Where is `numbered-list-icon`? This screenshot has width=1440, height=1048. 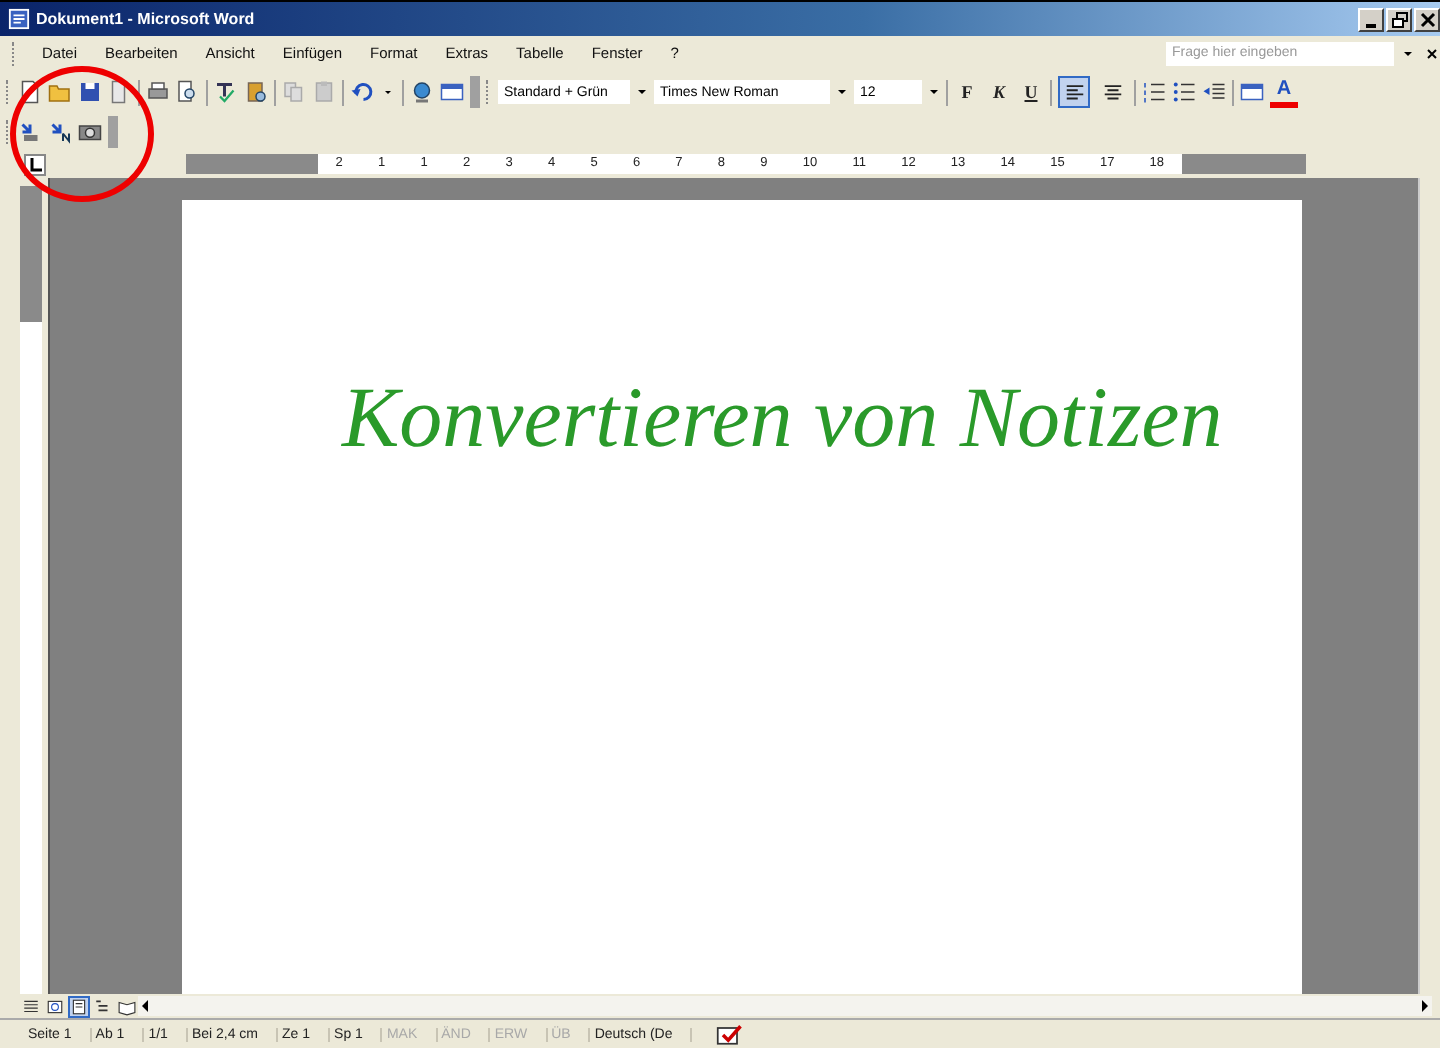
numbered-list-icon is located at coordinates (1154, 92).